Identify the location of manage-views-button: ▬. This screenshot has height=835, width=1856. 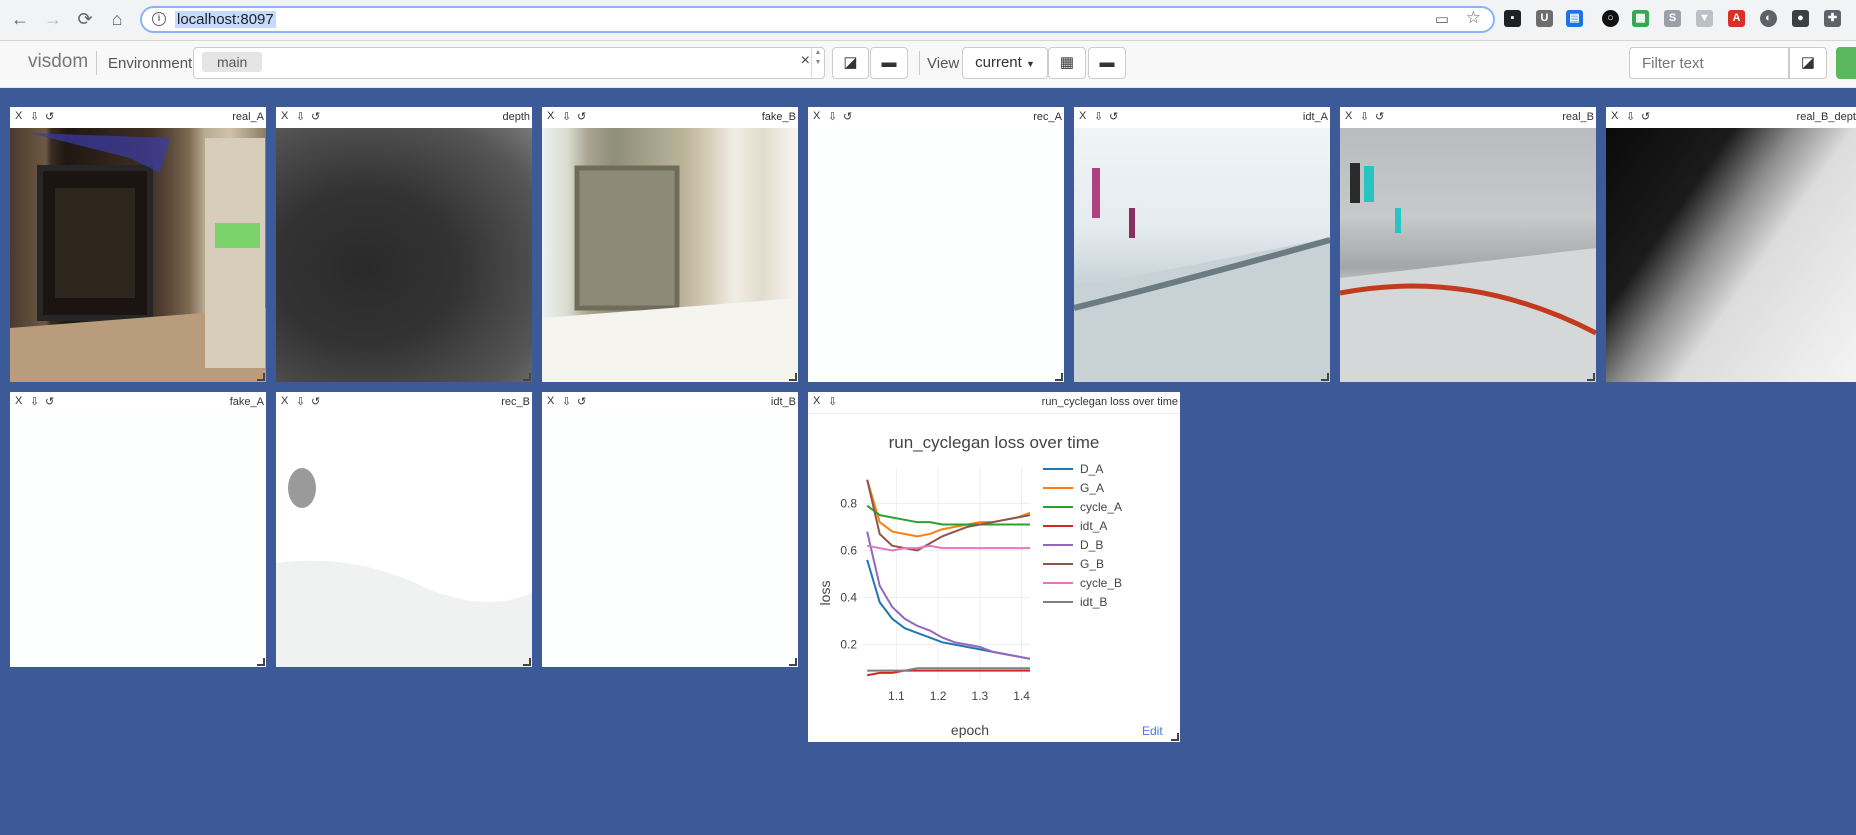
(1107, 63).